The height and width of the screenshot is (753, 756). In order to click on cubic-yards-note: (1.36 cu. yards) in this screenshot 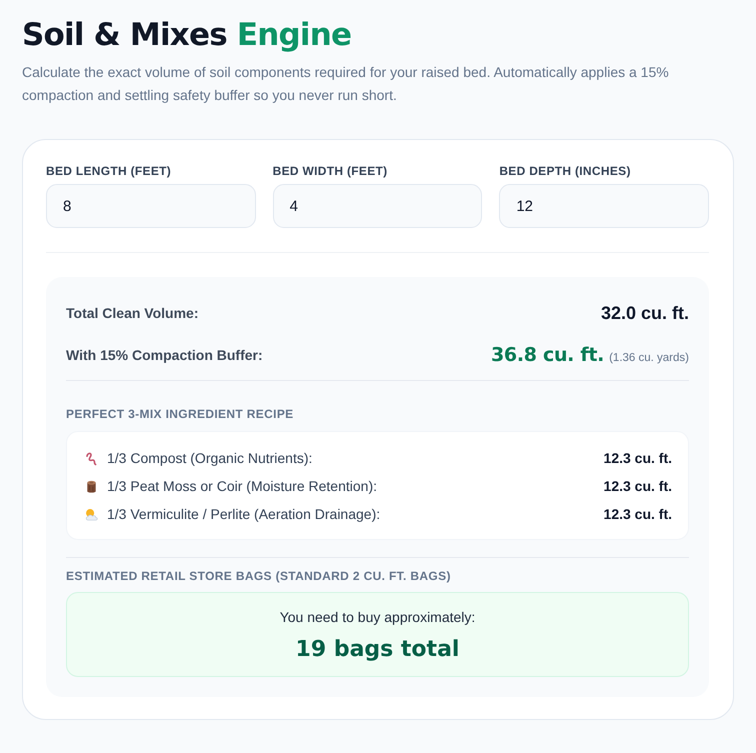, I will do `click(649, 358)`.